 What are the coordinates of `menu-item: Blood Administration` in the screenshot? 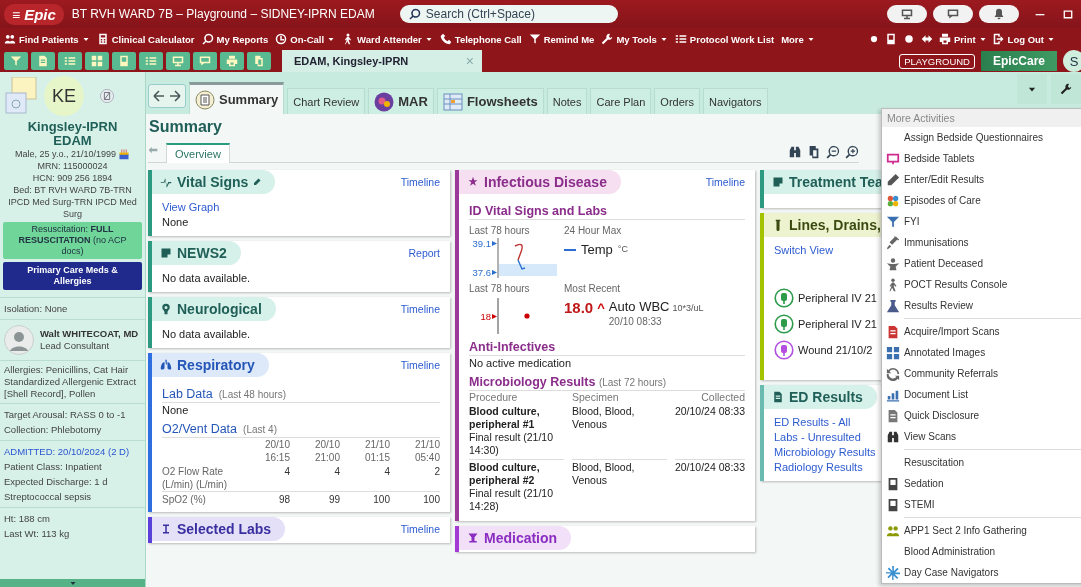 It's located at (981, 551).